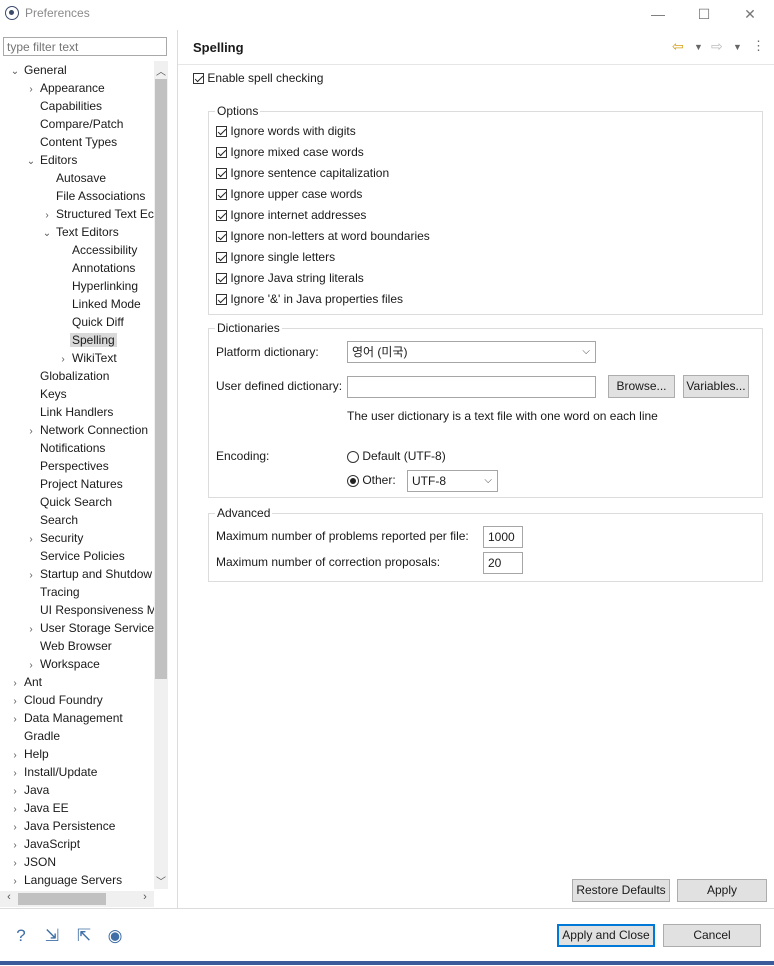 The width and height of the screenshot is (774, 966). I want to click on tree-item: ⌄ General, so click(38, 70).